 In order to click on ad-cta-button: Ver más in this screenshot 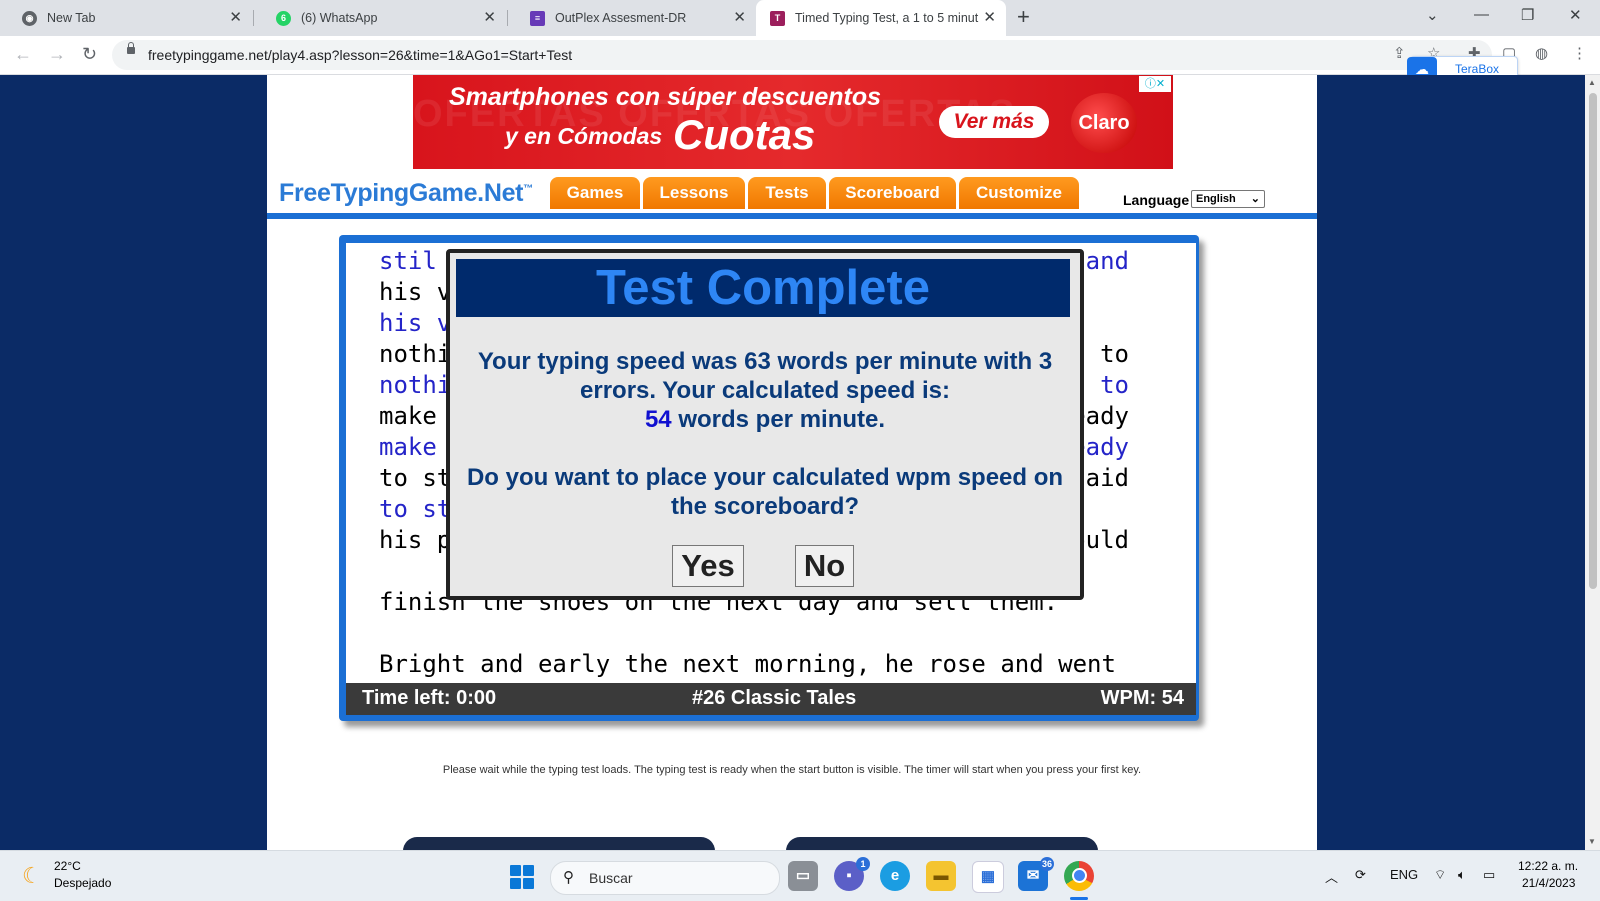, I will do `click(994, 122)`.